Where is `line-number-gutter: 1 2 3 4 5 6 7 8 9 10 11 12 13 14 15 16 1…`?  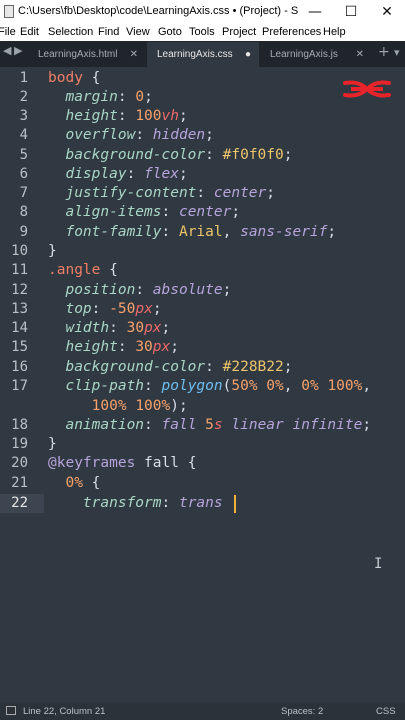 line-number-gutter: 1 2 3 4 5 6 7 8 9 10 11 12 13 14 15 16 1… is located at coordinates (22, 382).